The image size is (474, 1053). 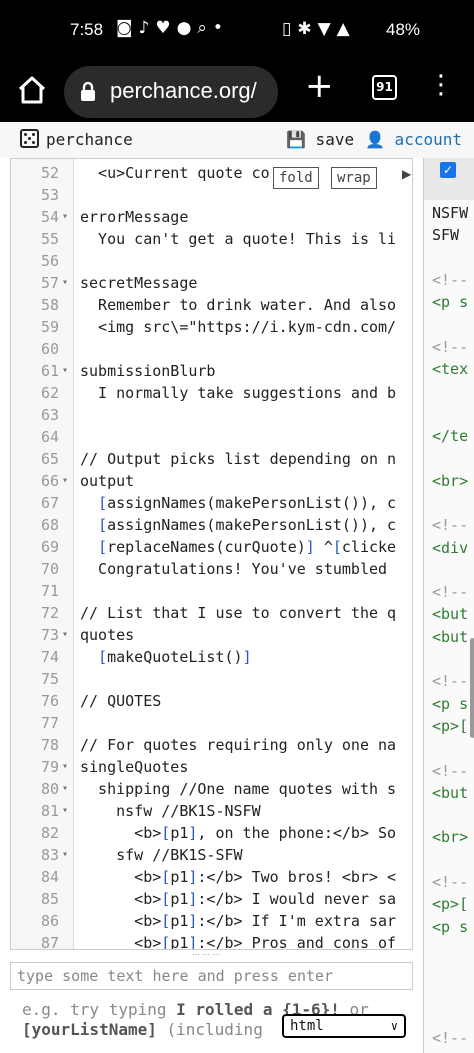 I want to click on line-number: 73, so click(x=49, y=635).